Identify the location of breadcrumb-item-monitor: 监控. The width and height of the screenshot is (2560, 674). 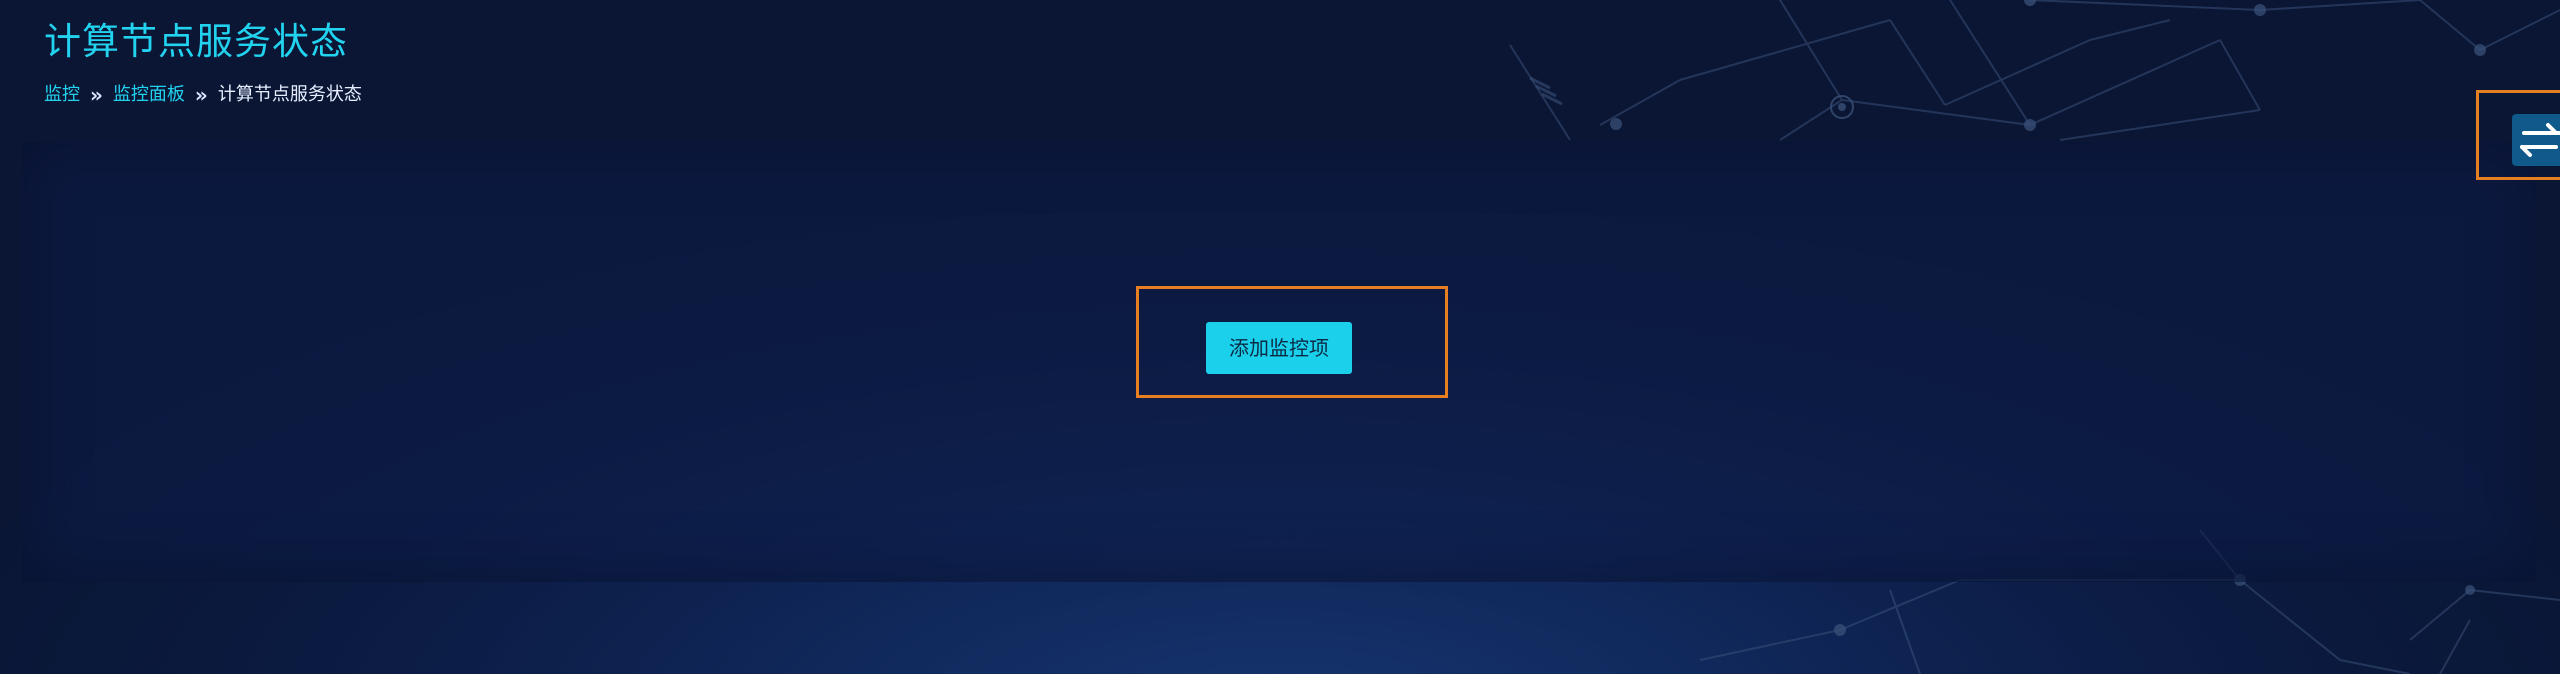
(62, 95).